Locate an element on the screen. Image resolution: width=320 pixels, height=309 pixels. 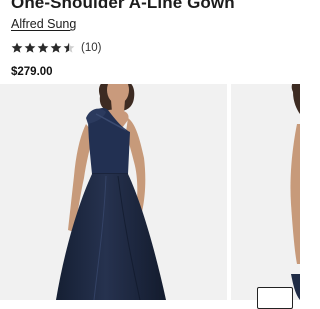
rating-stars is located at coordinates (43, 48).